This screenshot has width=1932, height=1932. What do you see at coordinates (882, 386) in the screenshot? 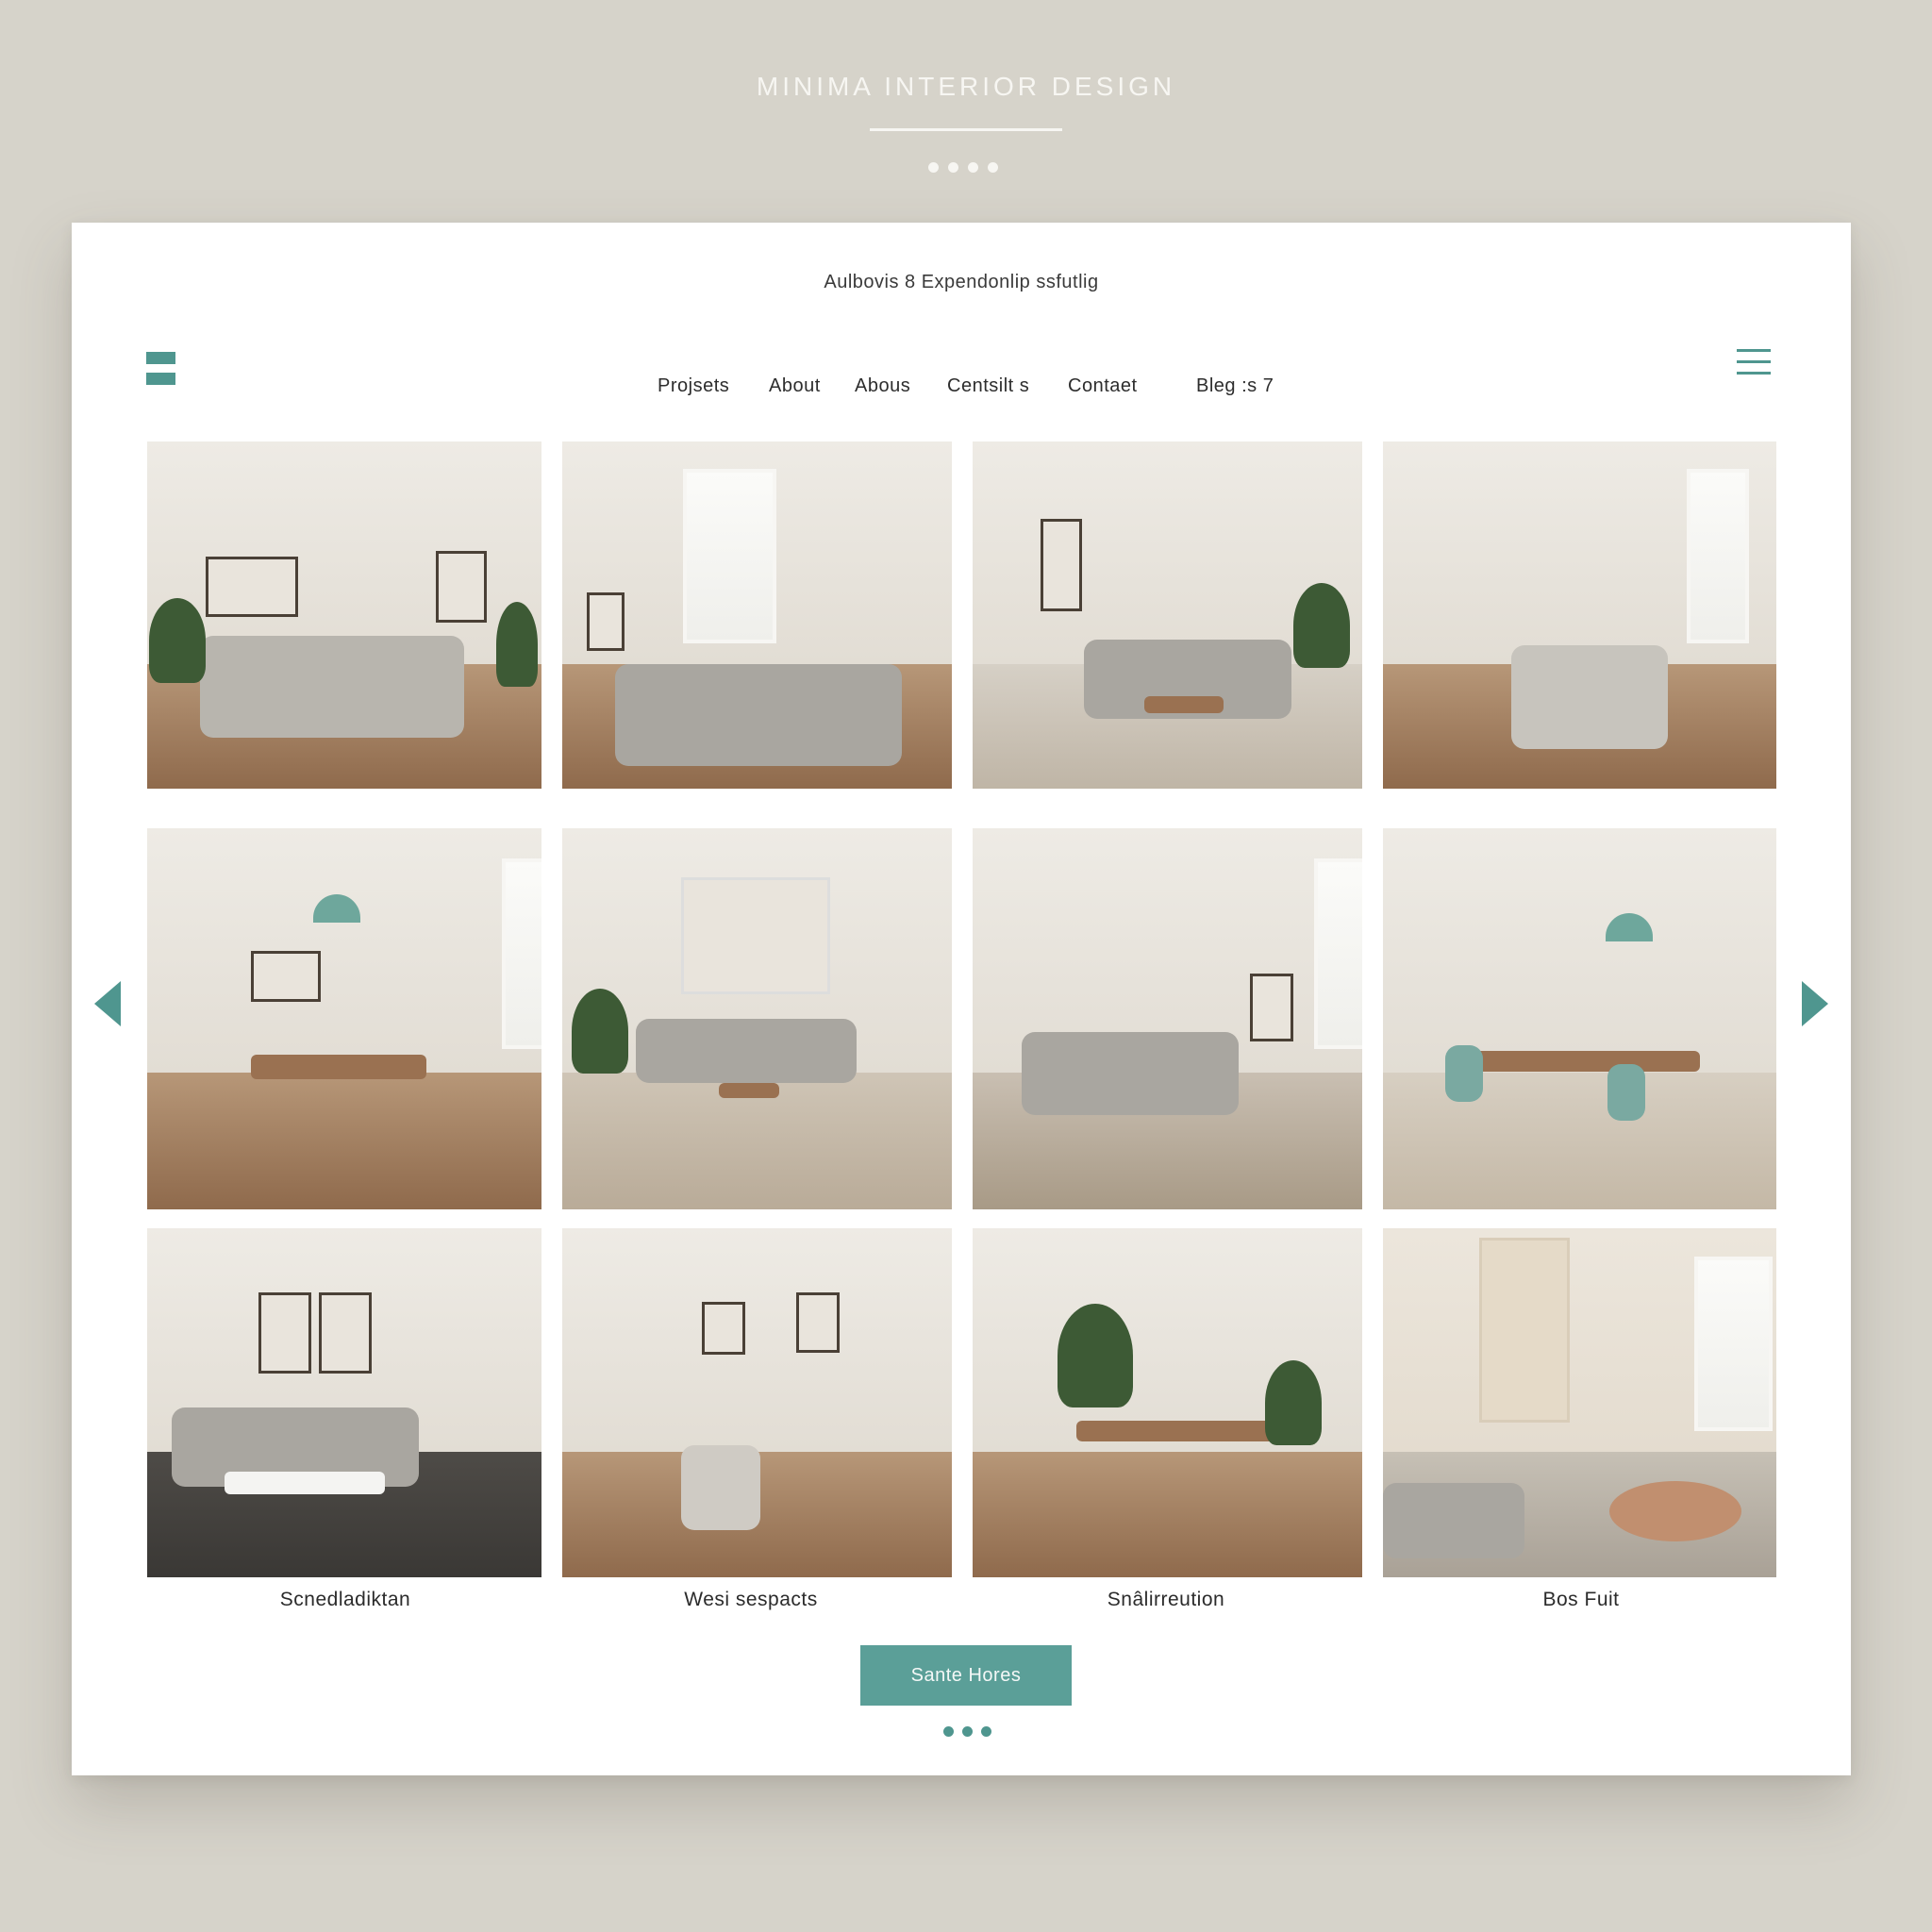
I see `nav-item-abous: Abous` at bounding box center [882, 386].